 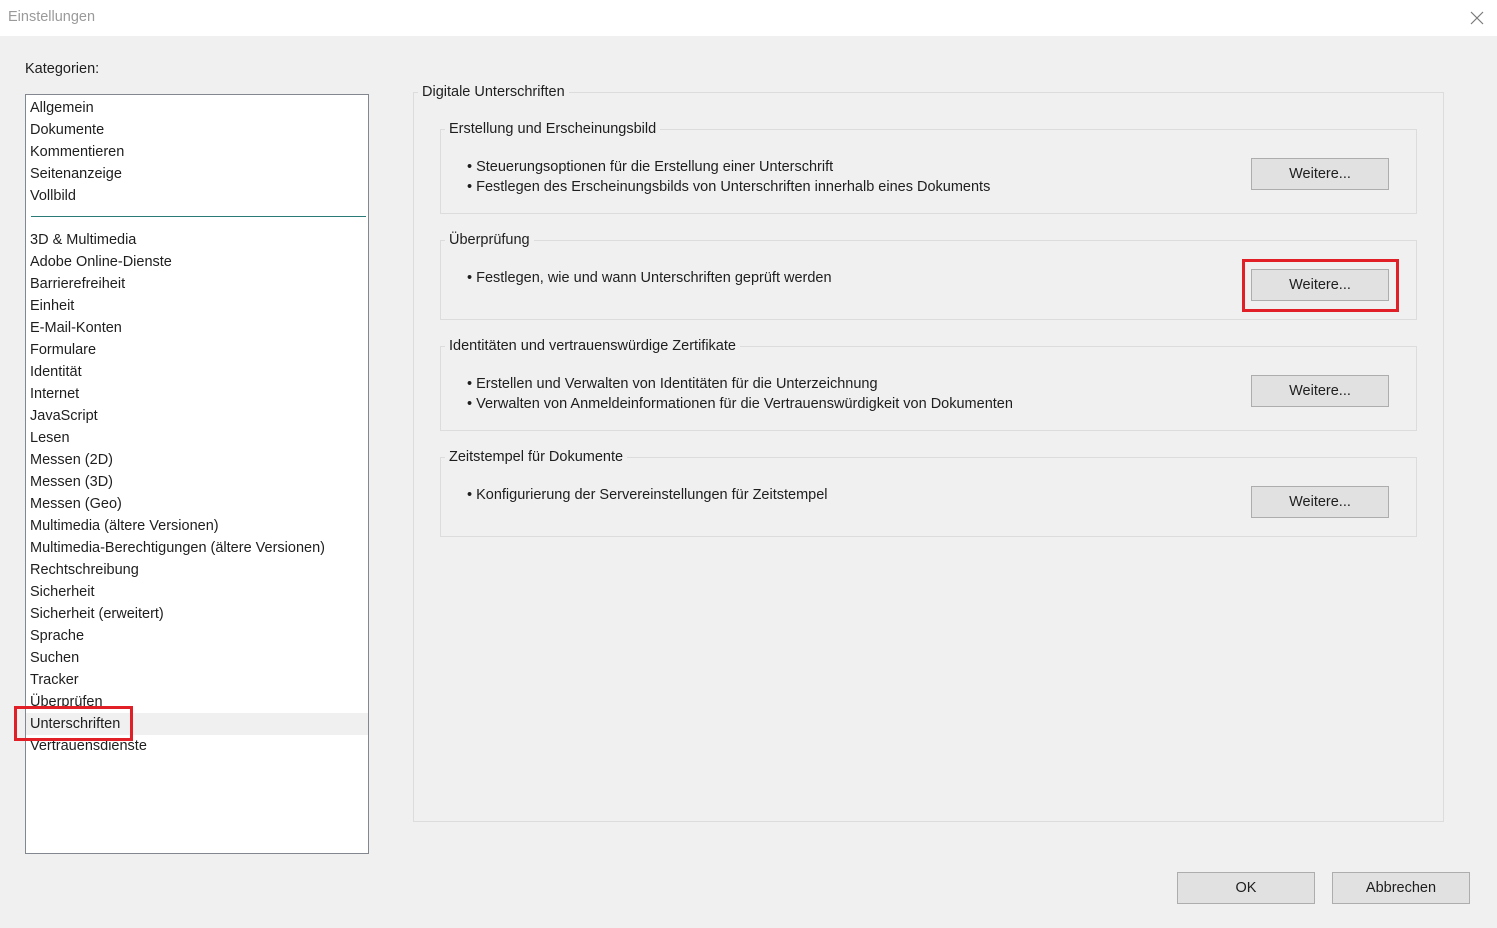 I want to click on window-title: Einstellungen, so click(x=52, y=17).